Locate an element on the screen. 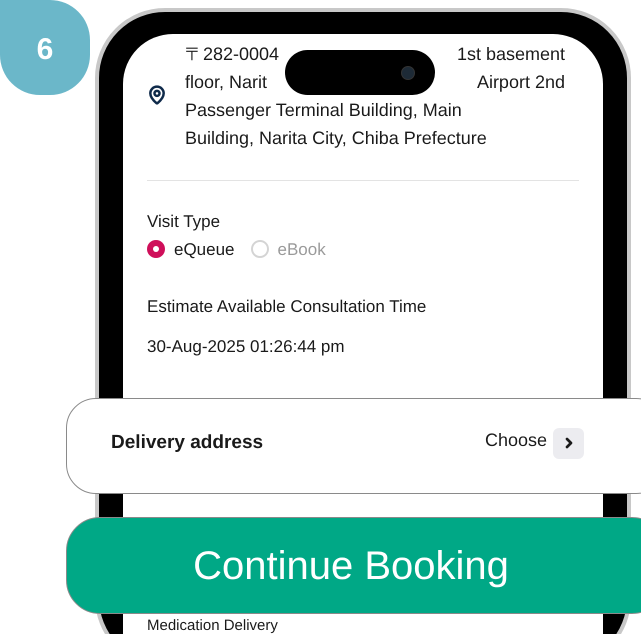 The width and height of the screenshot is (641, 634). step-badge: 6 is located at coordinates (45, 47).